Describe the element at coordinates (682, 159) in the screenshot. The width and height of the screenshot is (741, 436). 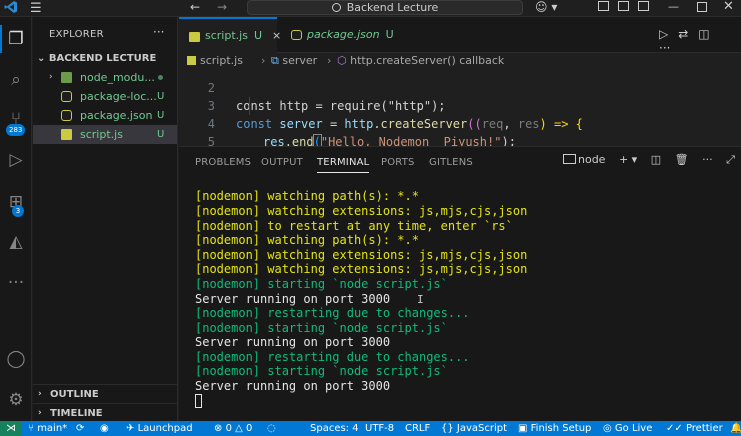
I see `kill-terminal-icon: 🗑` at that location.